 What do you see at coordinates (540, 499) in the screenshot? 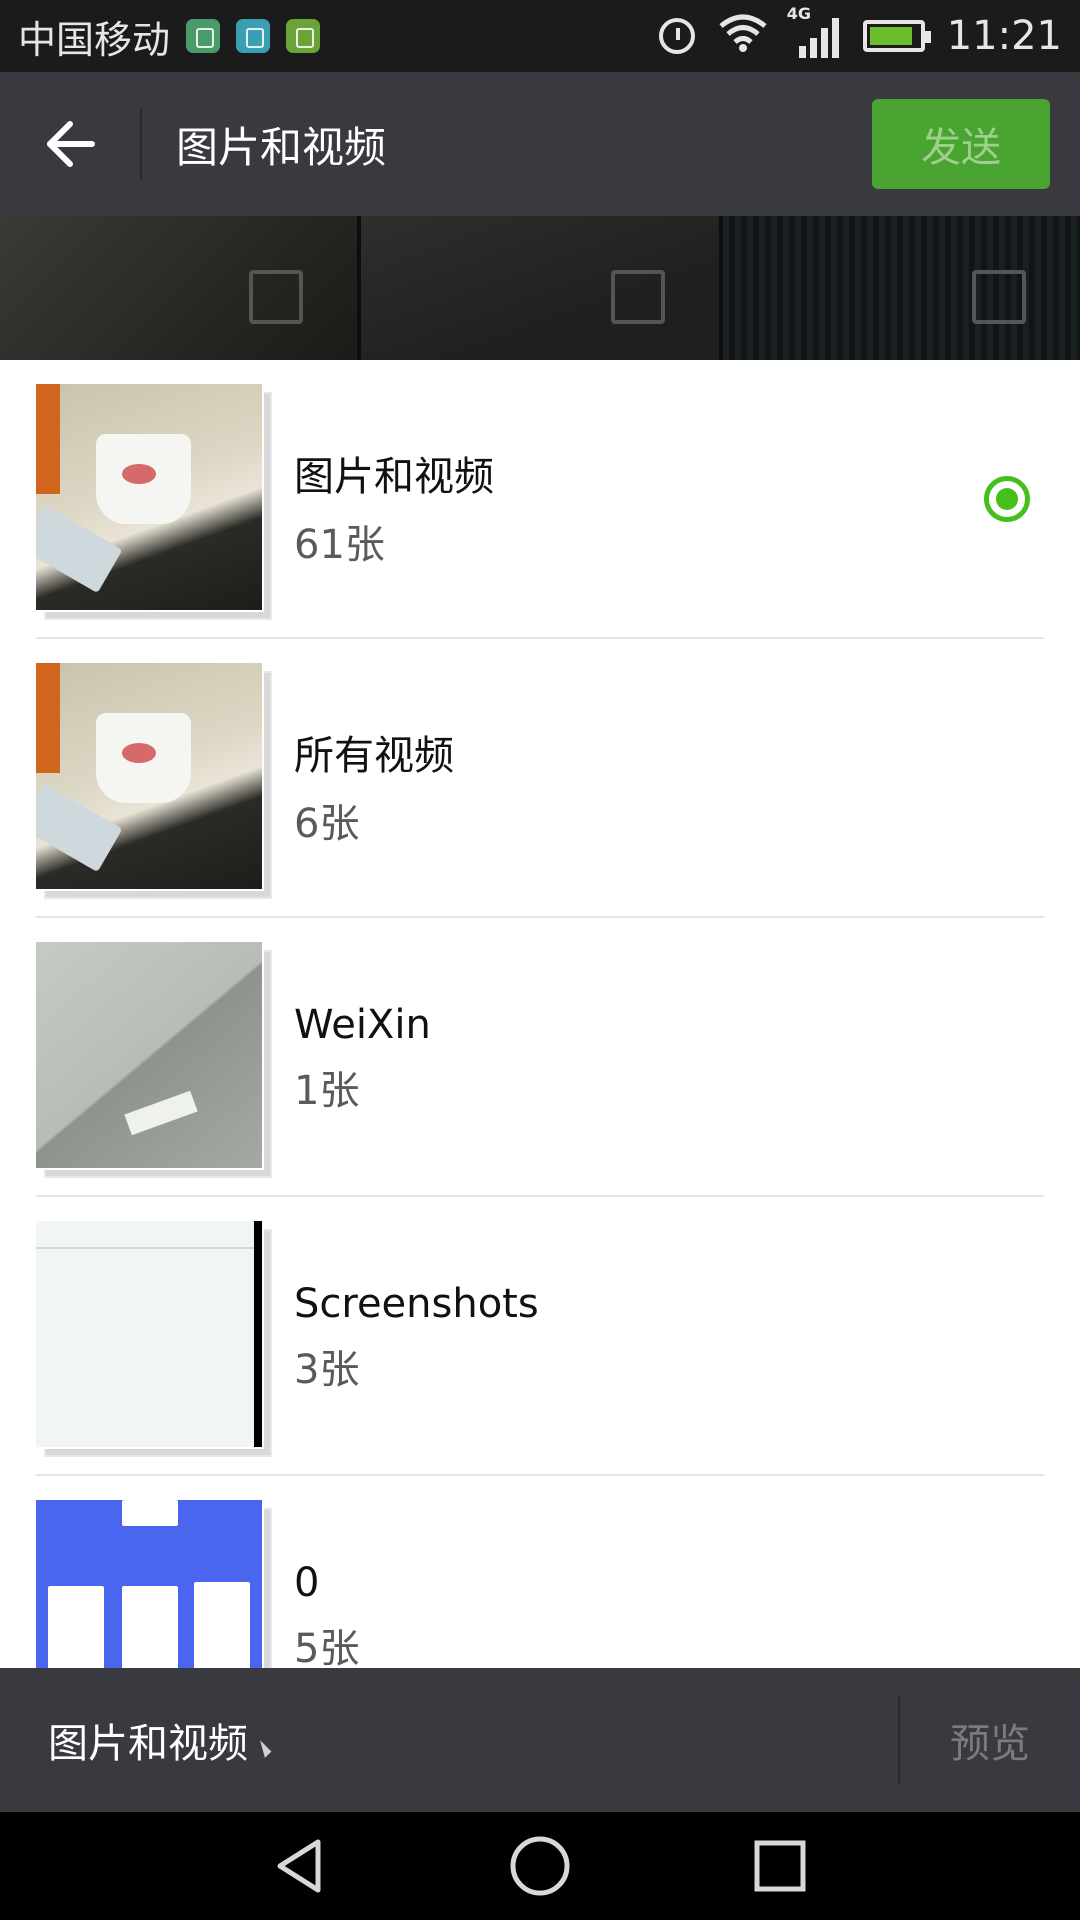
I see `album-item: 图片和视频 61张` at bounding box center [540, 499].